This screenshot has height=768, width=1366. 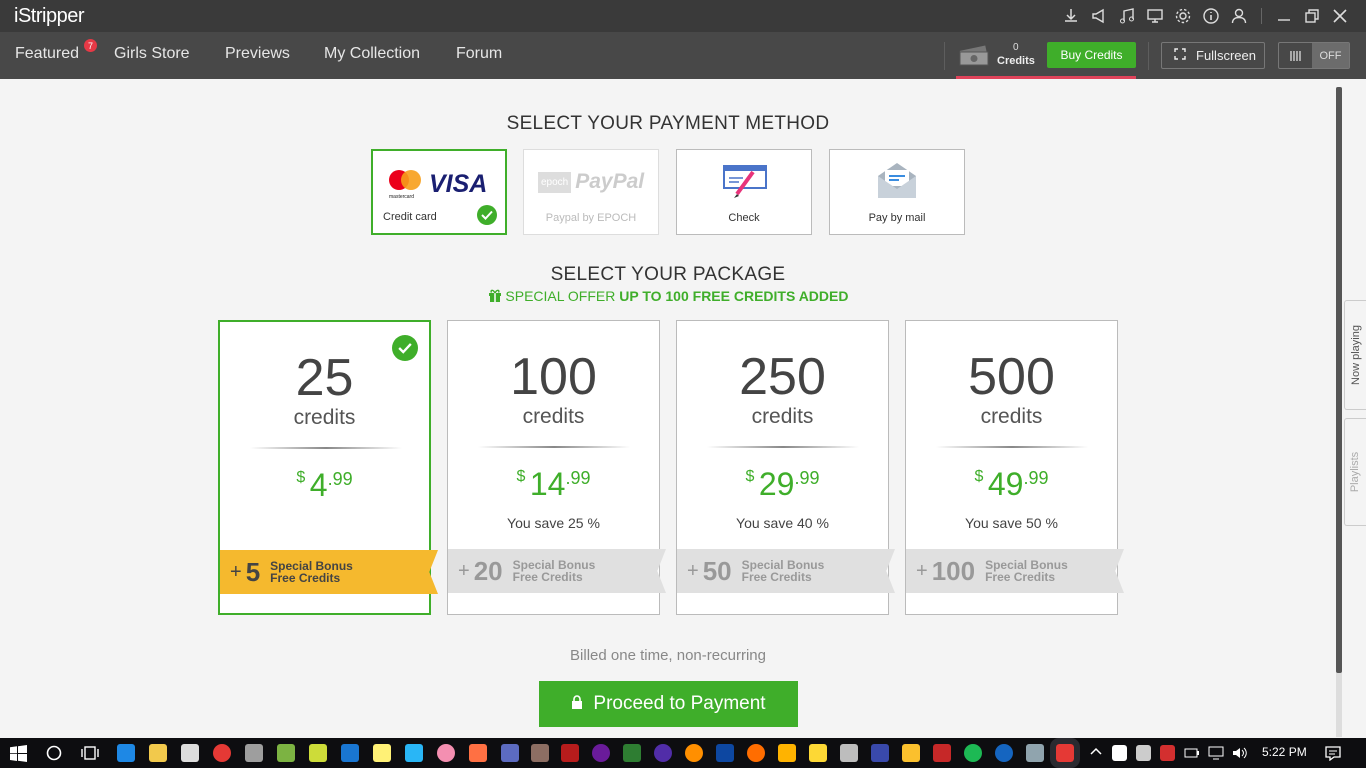 I want to click on tool-app-icon, so click(x=540, y=753).